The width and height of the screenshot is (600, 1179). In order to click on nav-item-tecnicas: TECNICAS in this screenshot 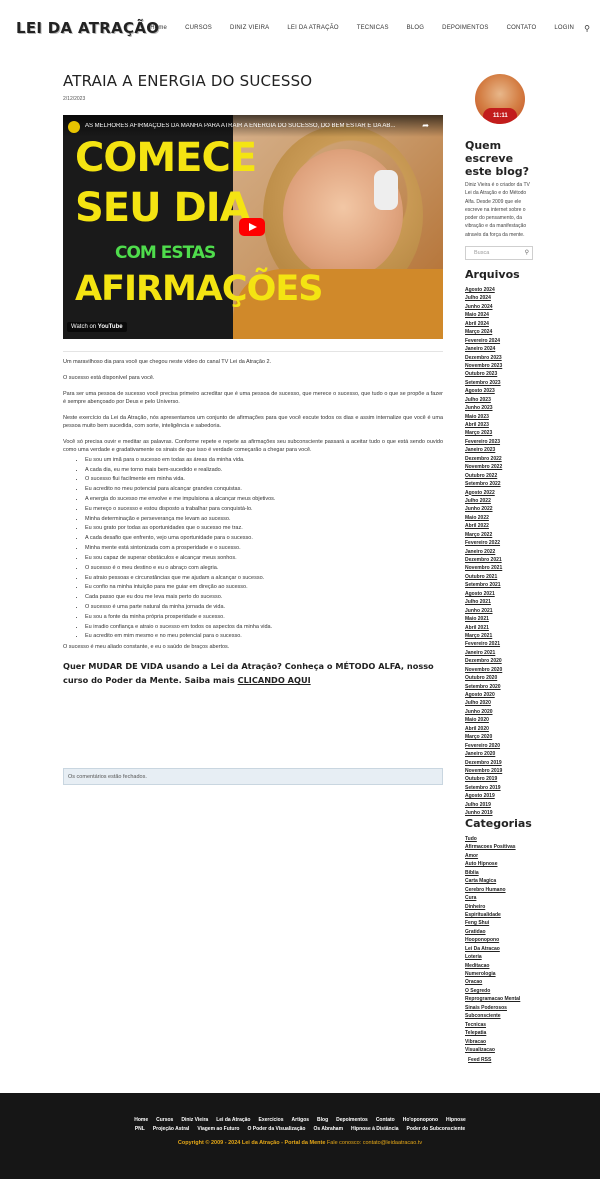, I will do `click(373, 28)`.